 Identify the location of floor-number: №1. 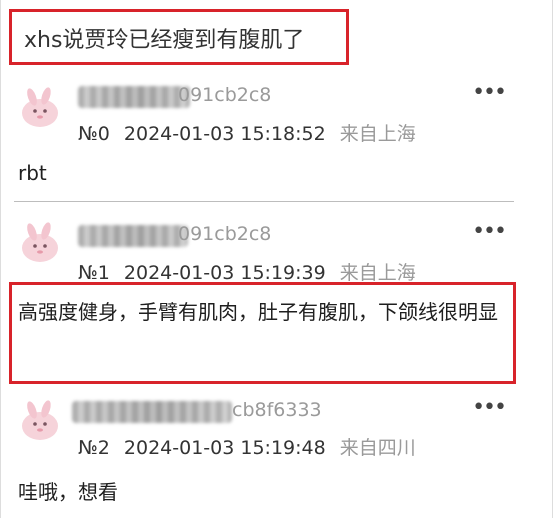
(94, 273).